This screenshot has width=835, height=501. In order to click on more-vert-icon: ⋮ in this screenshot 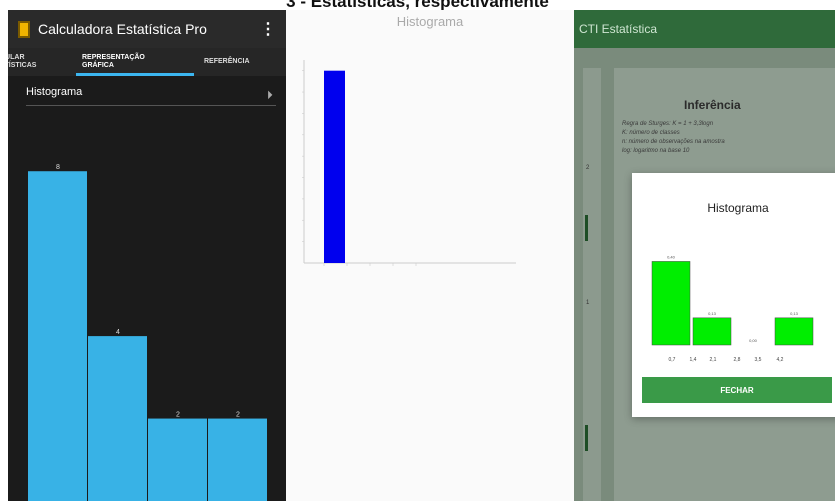, I will do `click(268, 29)`.